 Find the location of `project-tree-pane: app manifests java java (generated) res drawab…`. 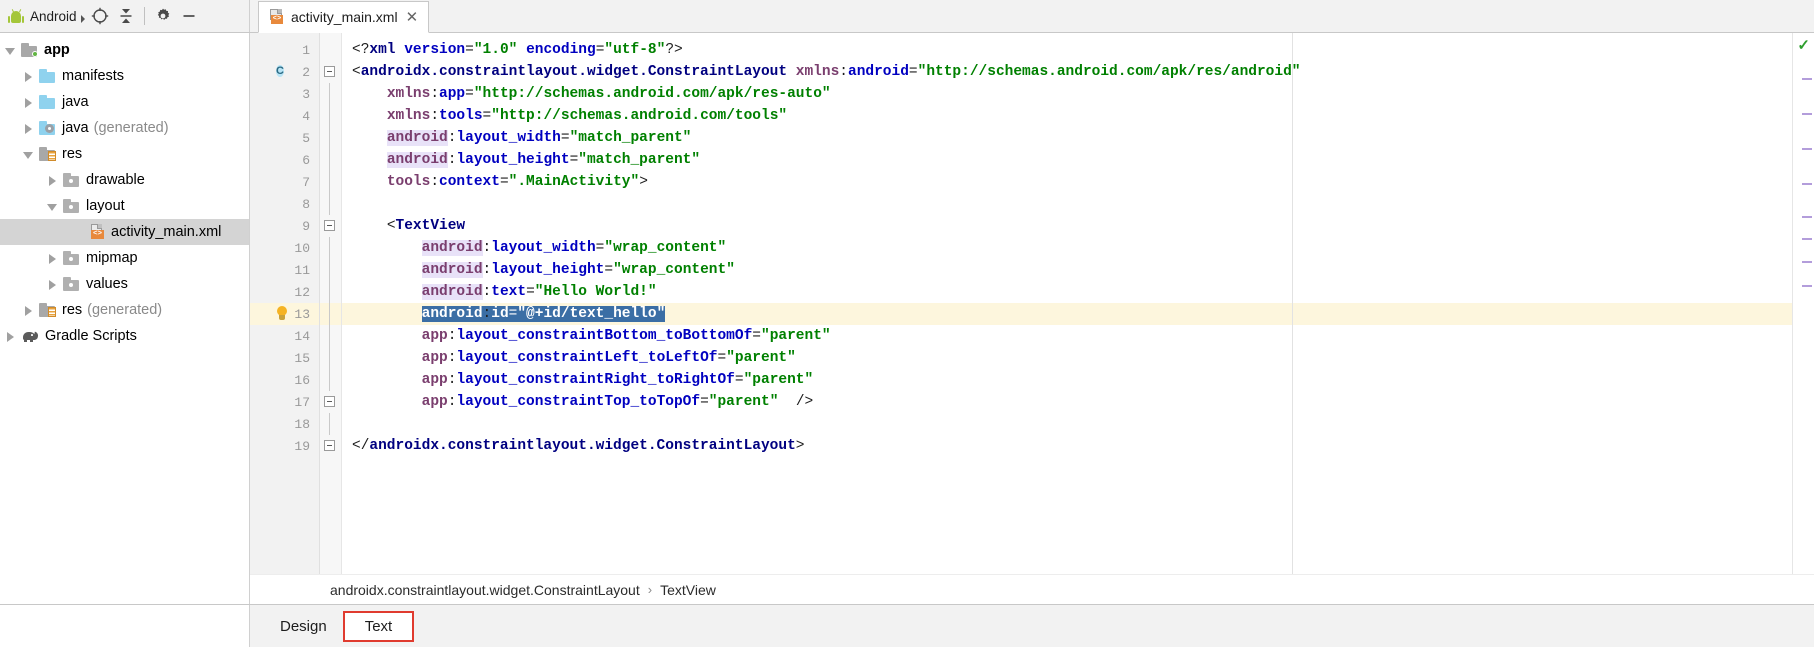

project-tree-pane: app manifests java java (generated) res drawab… is located at coordinates (125, 318).